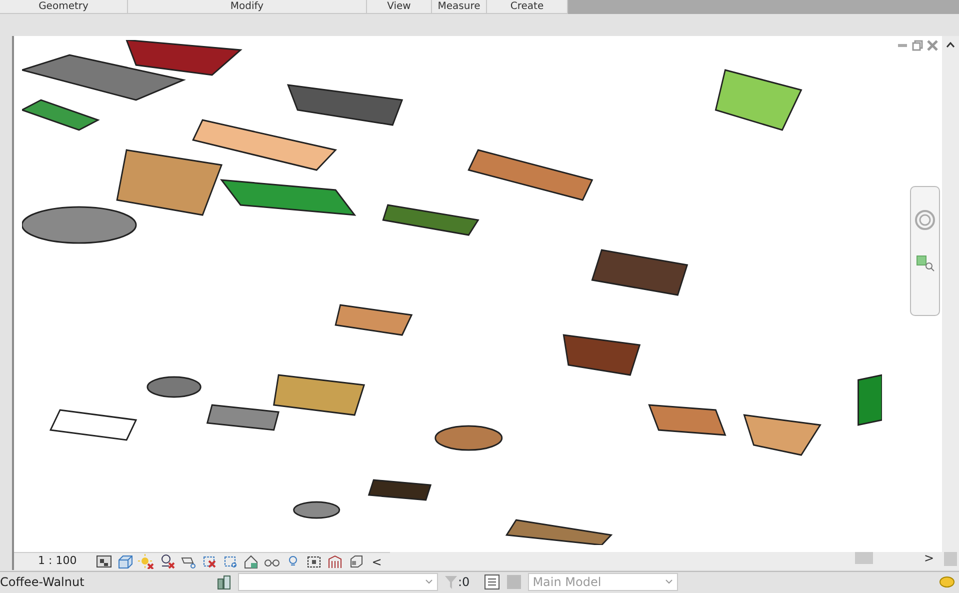  I want to click on close-icon, so click(932, 45).